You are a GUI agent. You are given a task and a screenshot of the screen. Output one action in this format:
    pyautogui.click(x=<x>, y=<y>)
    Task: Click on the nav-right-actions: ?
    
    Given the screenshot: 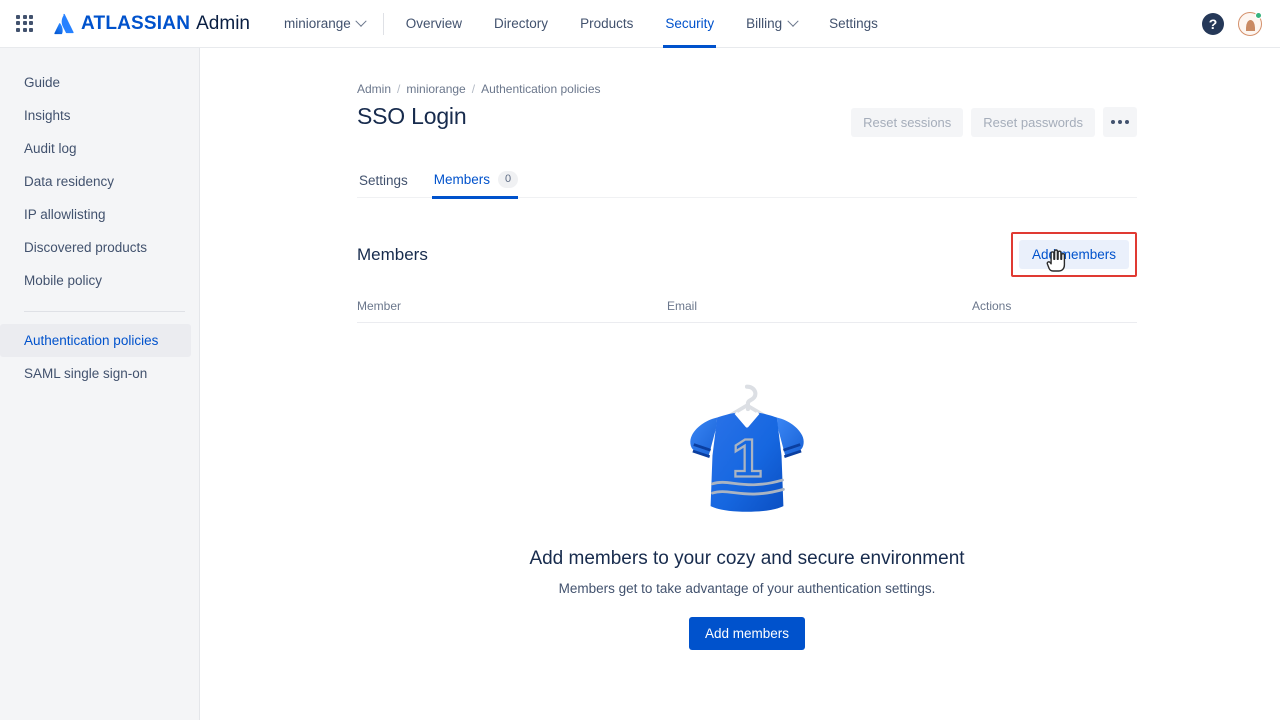 What is the action you would take?
    pyautogui.click(x=1232, y=23)
    